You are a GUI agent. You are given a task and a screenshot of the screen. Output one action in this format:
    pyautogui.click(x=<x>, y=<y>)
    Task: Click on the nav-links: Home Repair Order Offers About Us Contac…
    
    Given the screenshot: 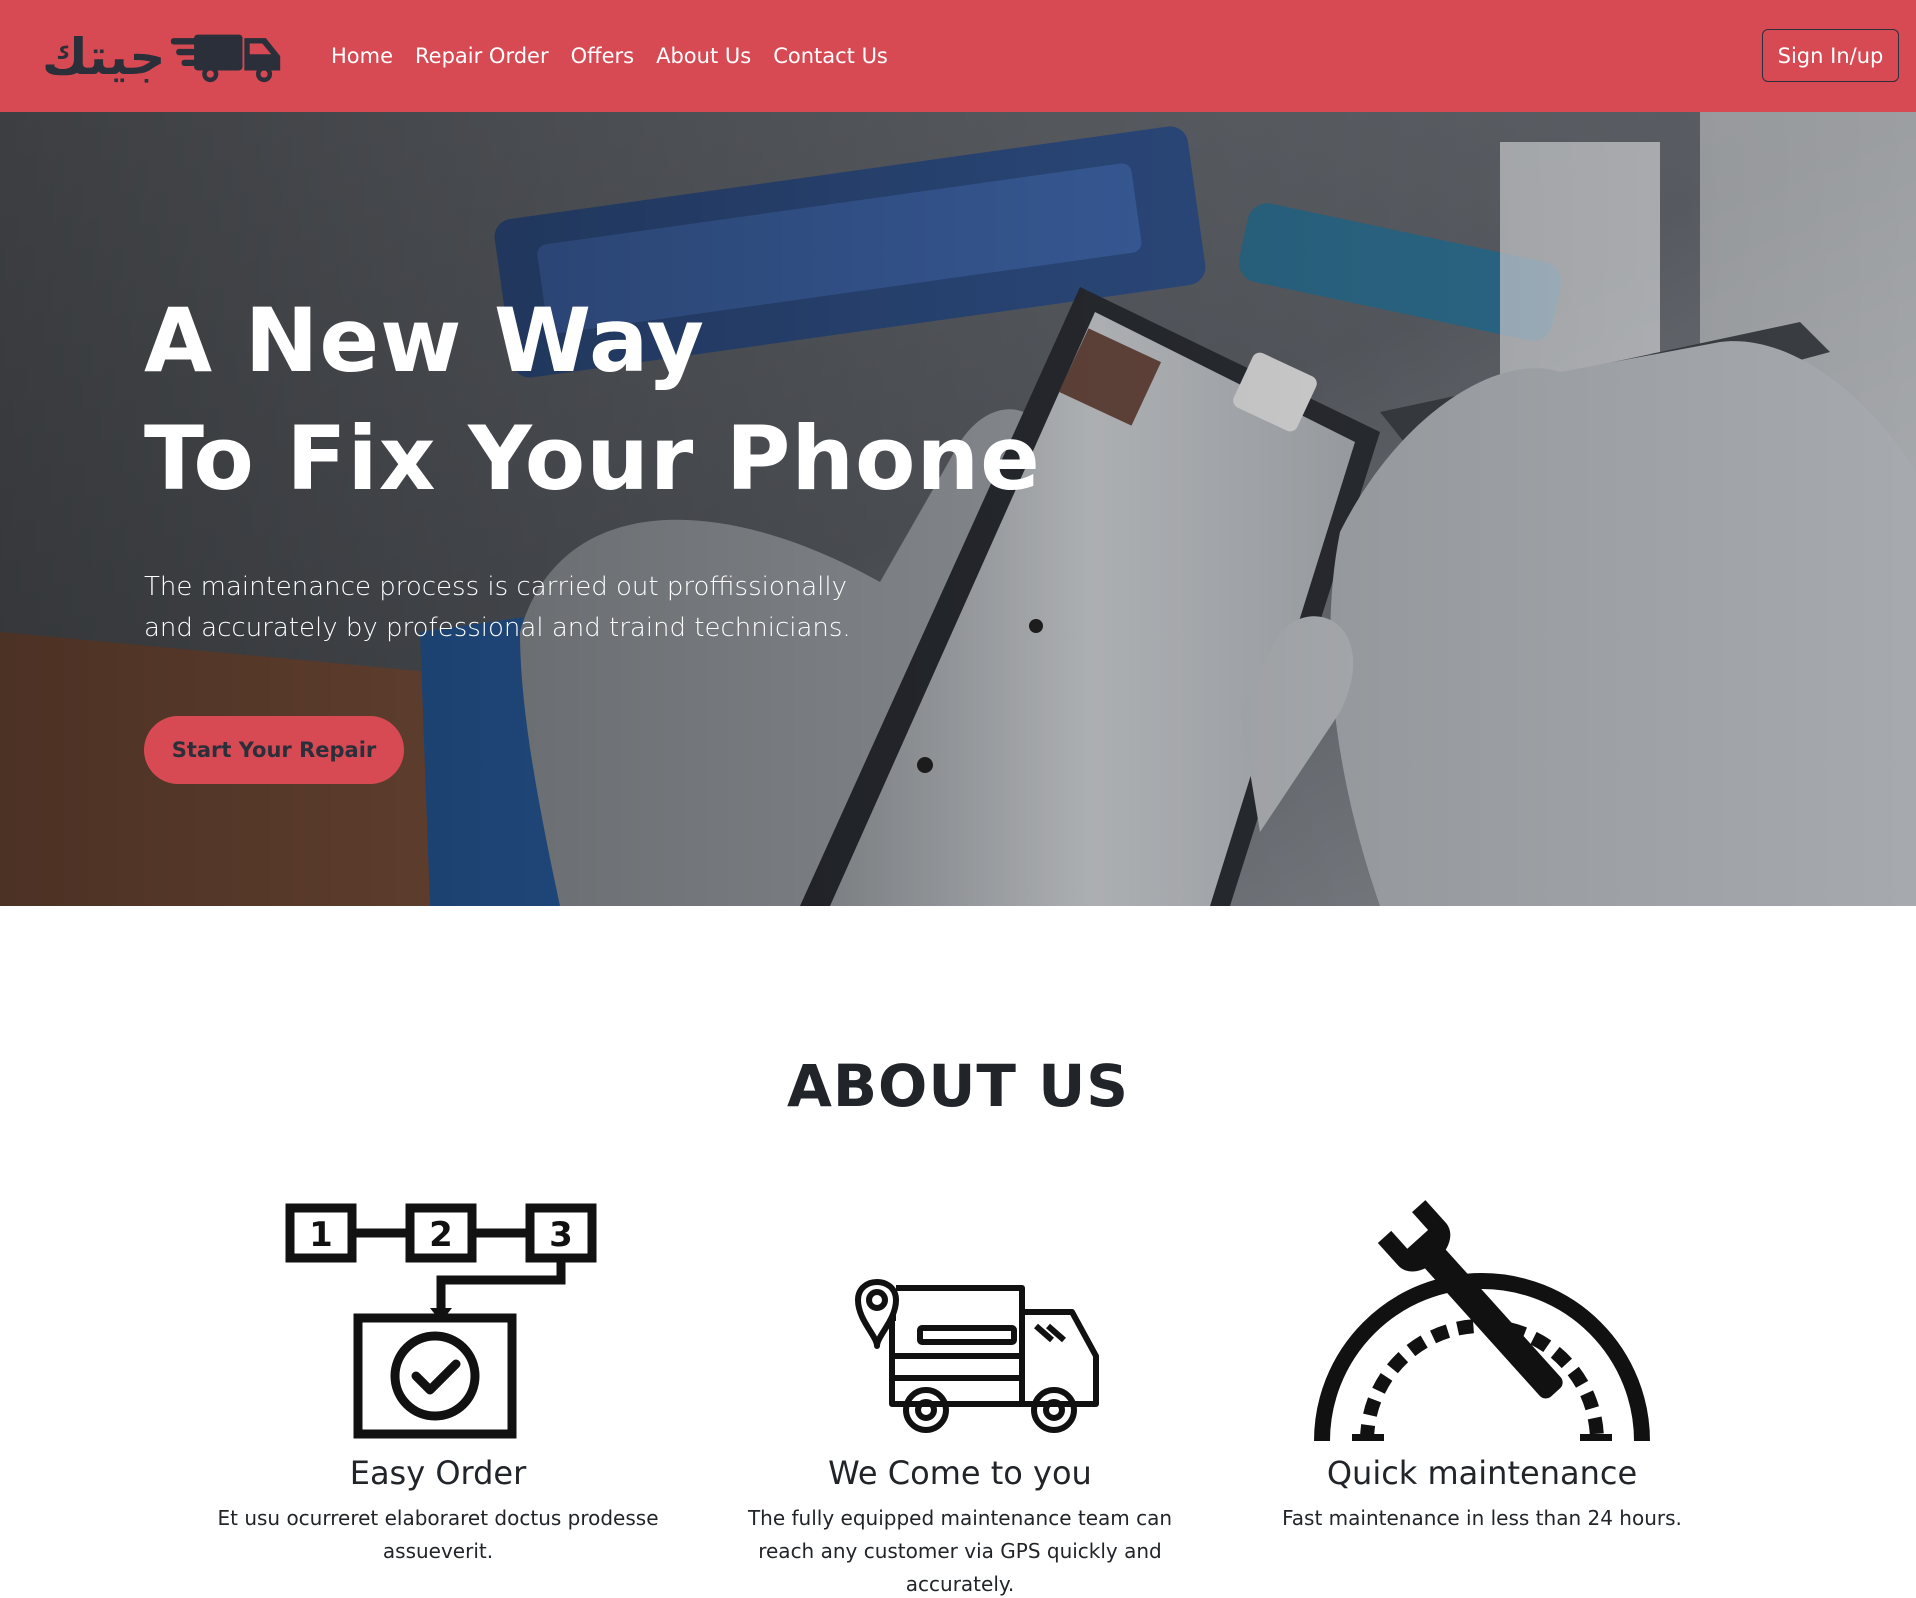 What is the action you would take?
    pyautogui.click(x=609, y=56)
    